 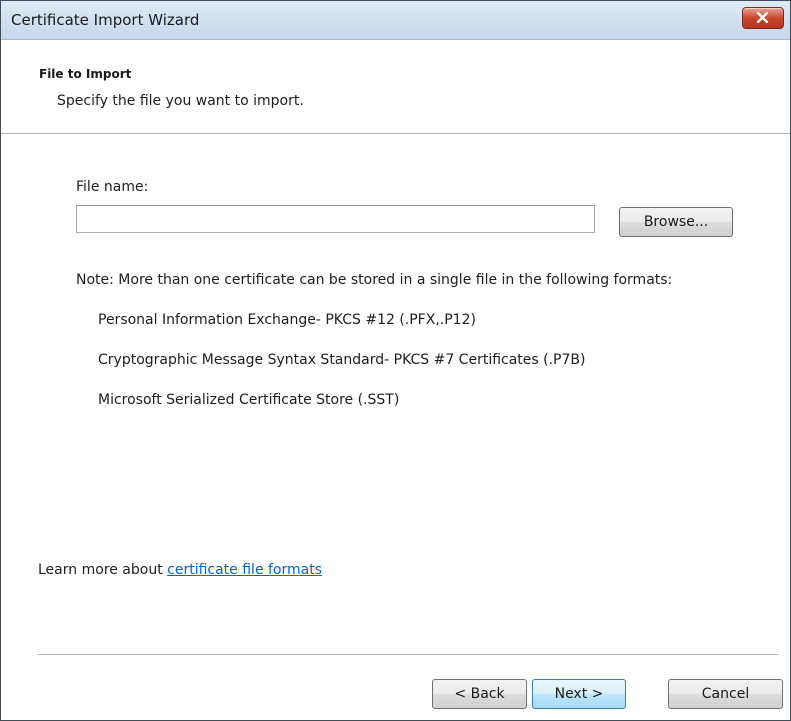 I want to click on file-name-input, so click(x=335, y=219).